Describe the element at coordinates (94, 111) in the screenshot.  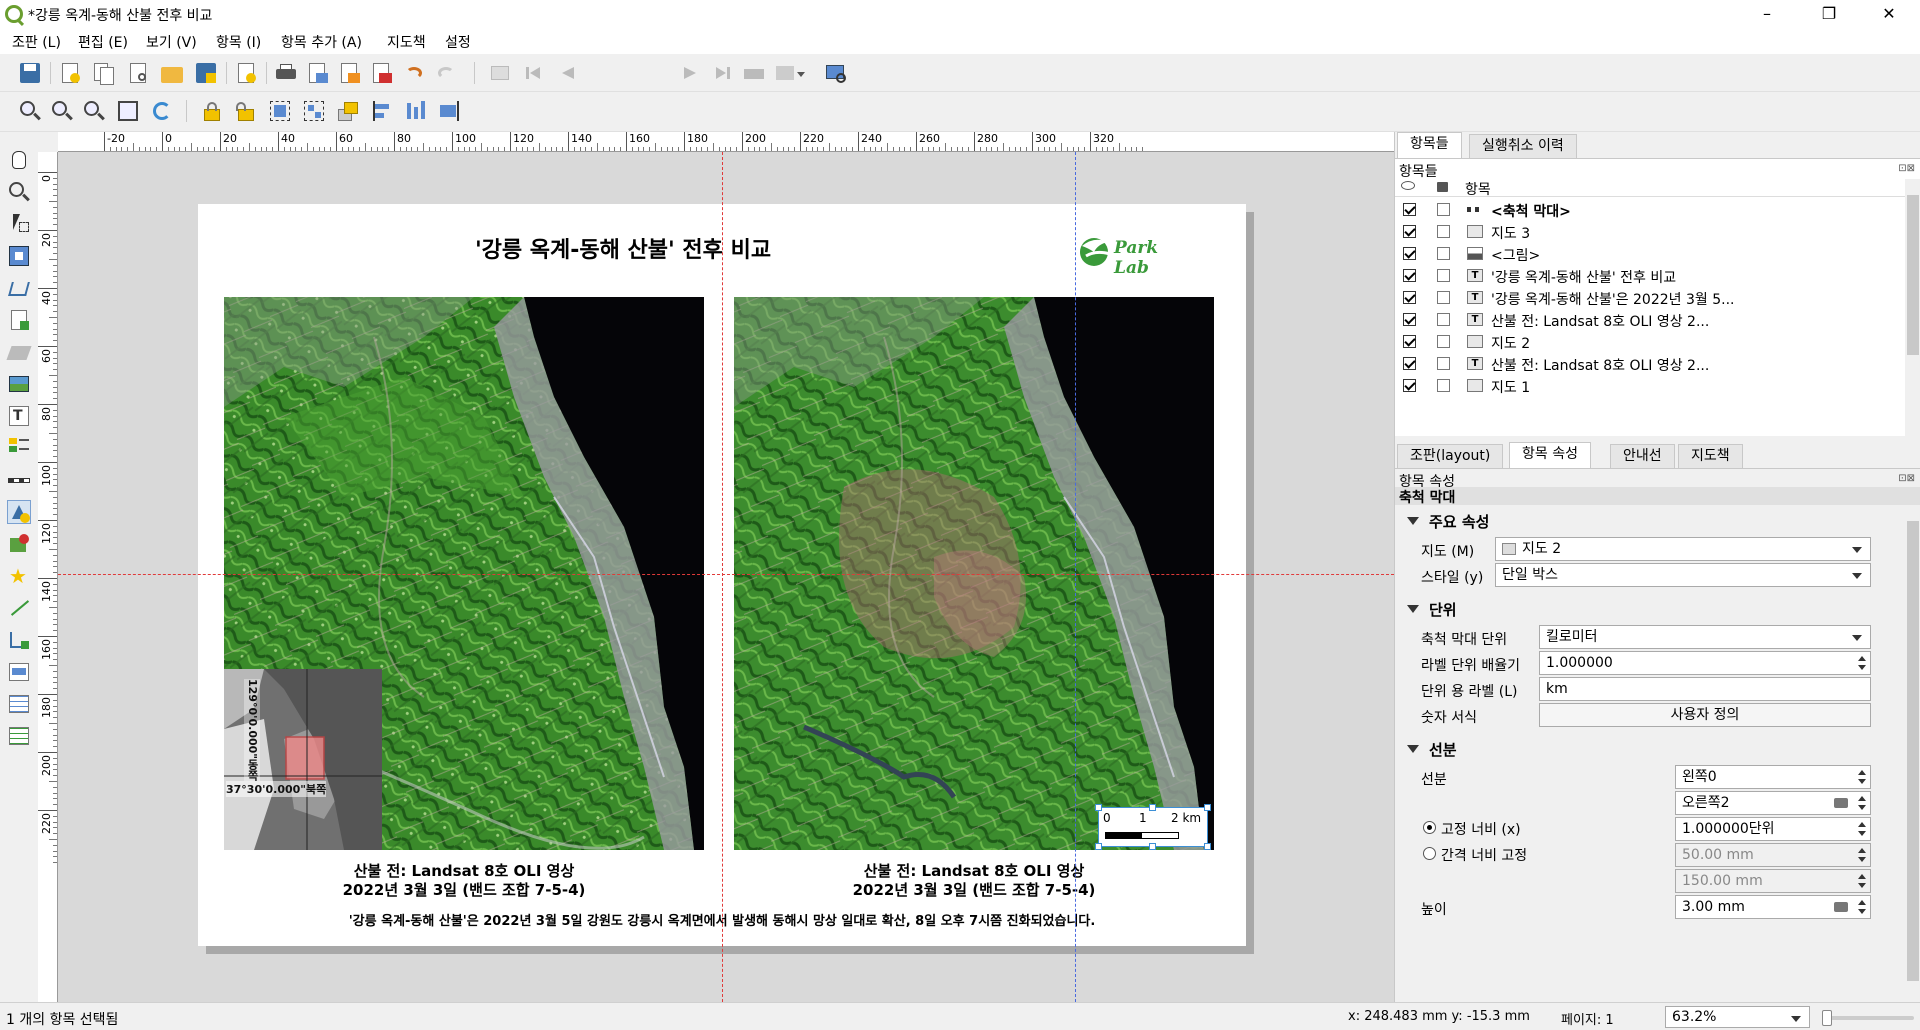
I see `zoom-100-icon` at that location.